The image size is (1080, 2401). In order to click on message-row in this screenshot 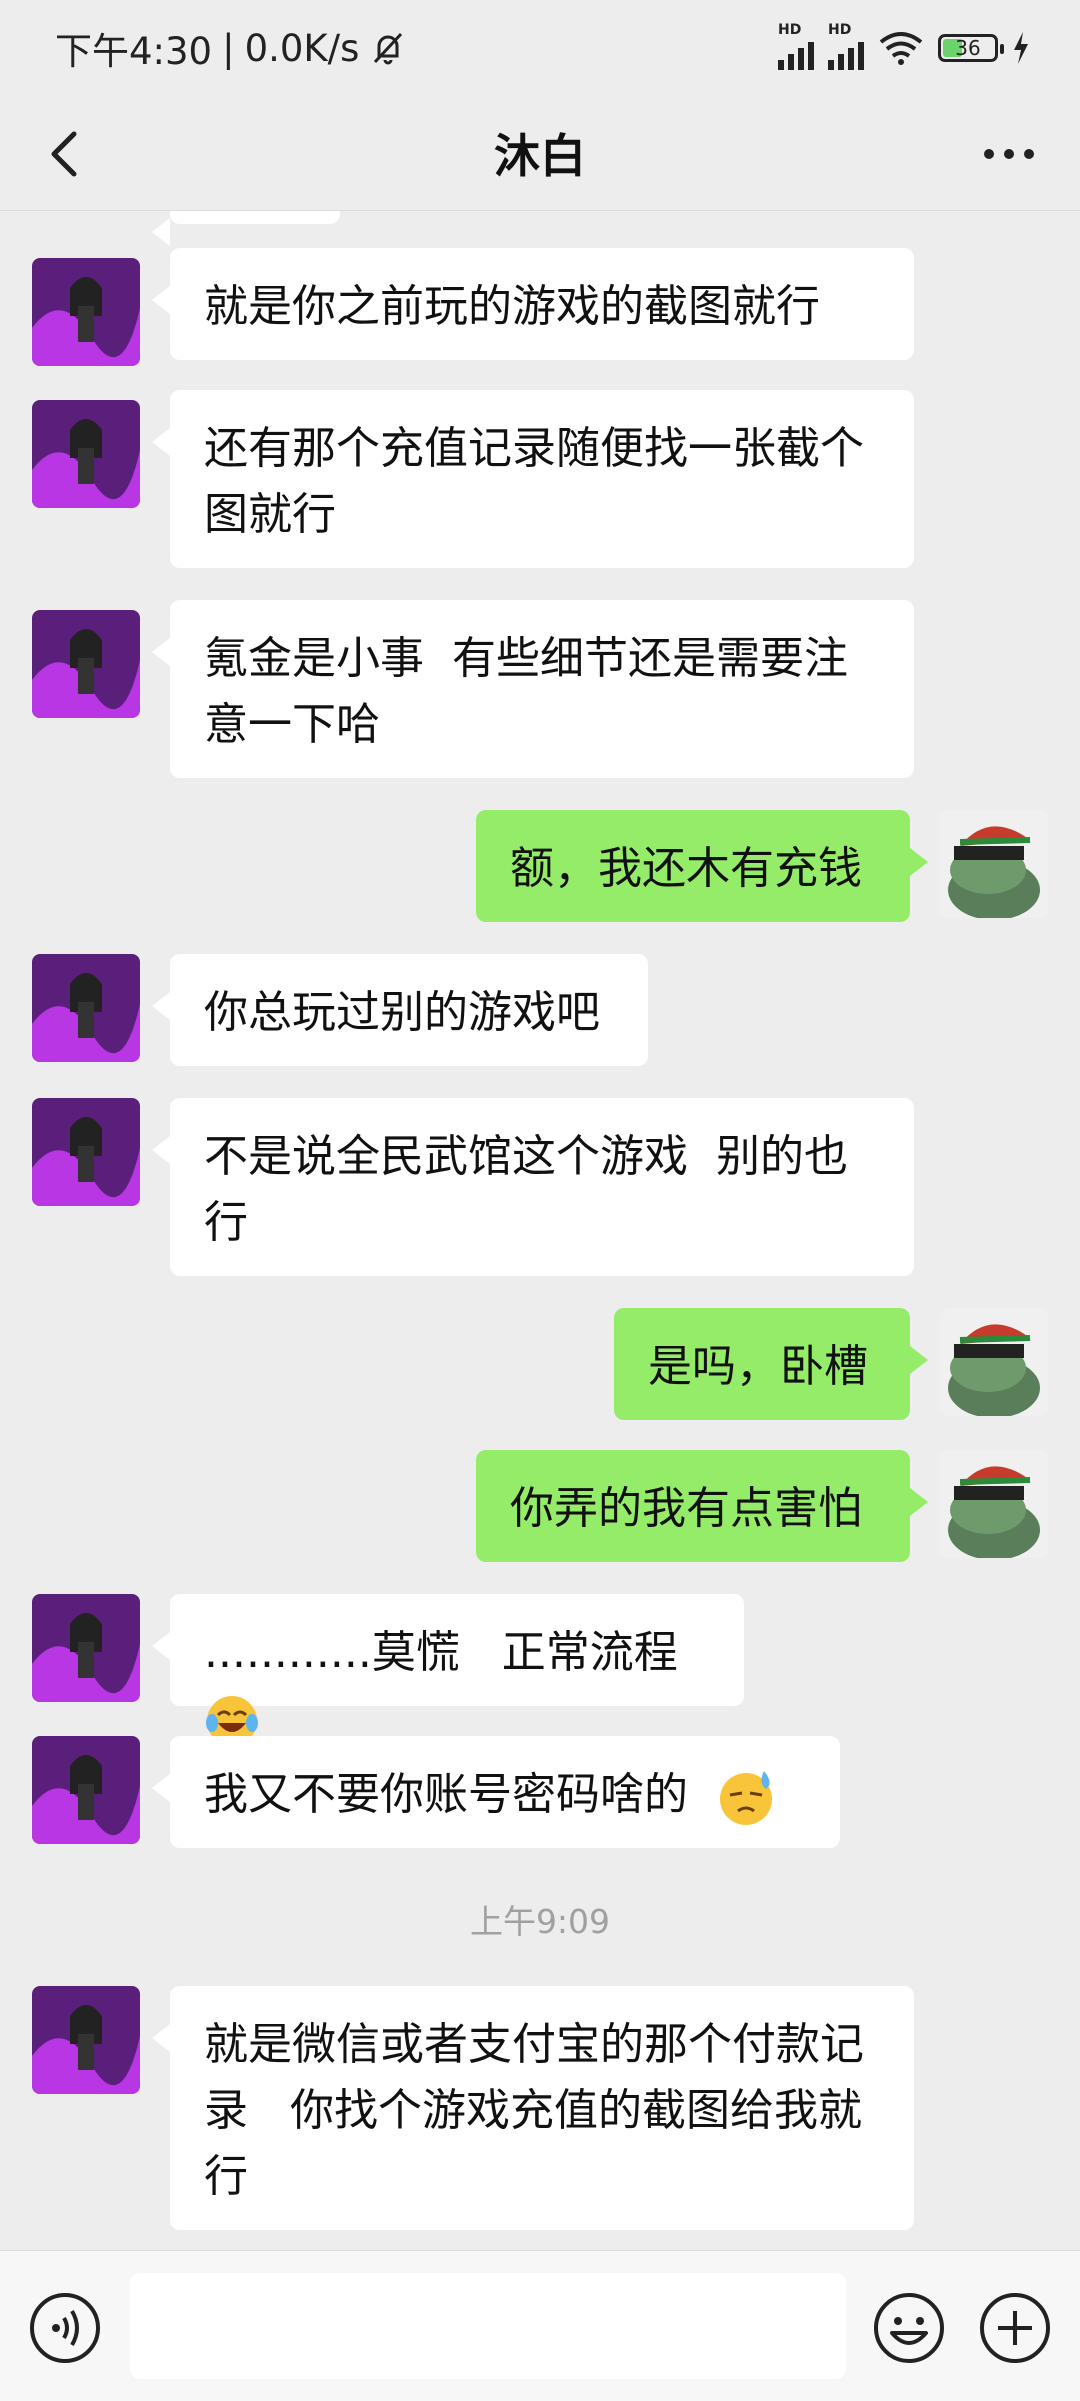, I will do `click(540, 228)`.